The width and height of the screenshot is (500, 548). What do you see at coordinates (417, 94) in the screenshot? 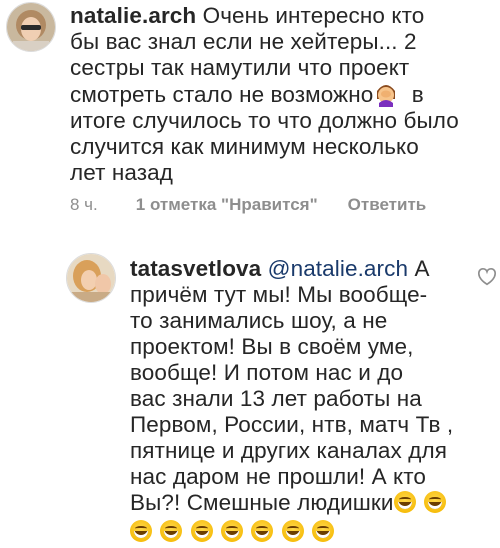
I see `comment-line-text: в` at bounding box center [417, 94].